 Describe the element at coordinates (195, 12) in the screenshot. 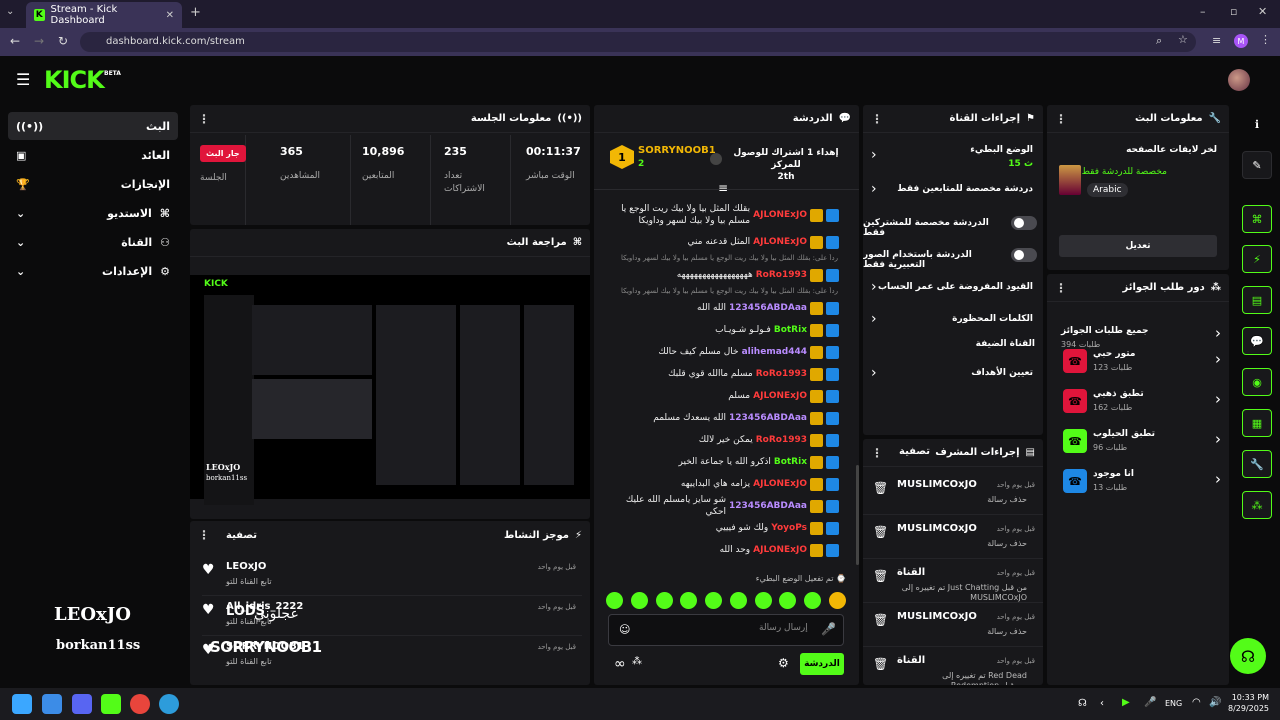

I see `new-tab-icon: +` at that location.